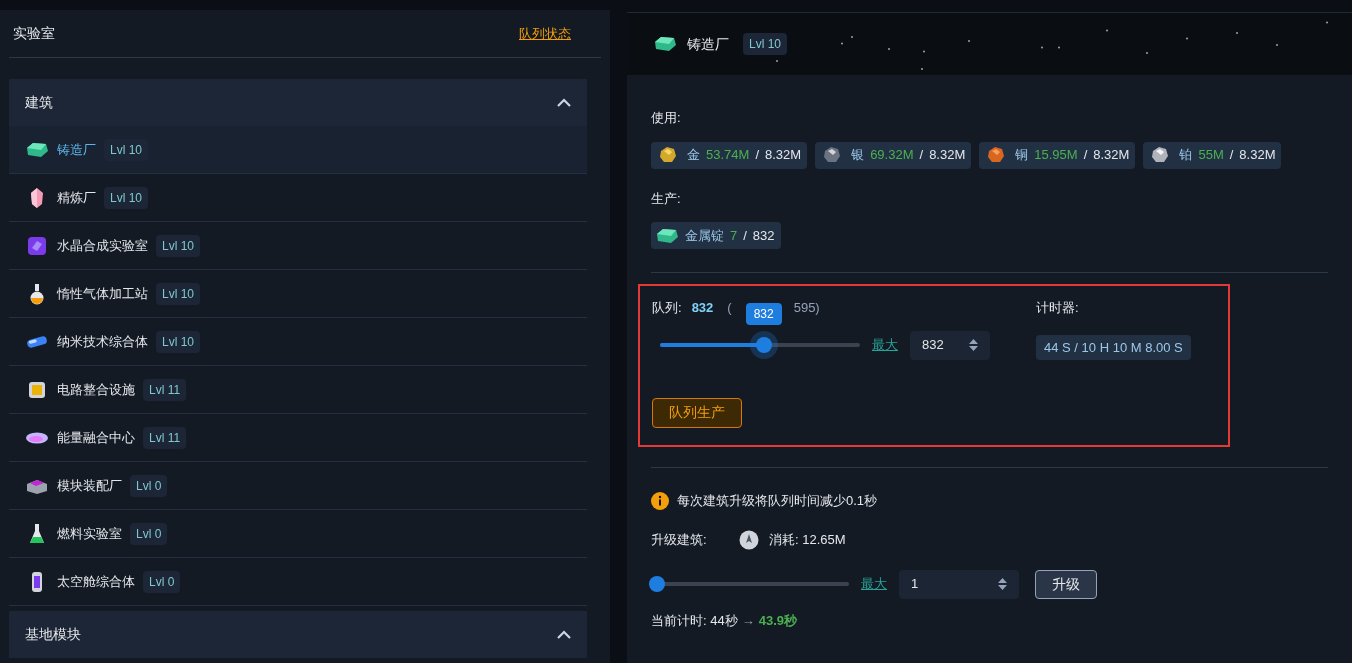 The image size is (1352, 663). What do you see at coordinates (89, 485) in the screenshot?
I see `building-name: 模块装配厂` at bounding box center [89, 485].